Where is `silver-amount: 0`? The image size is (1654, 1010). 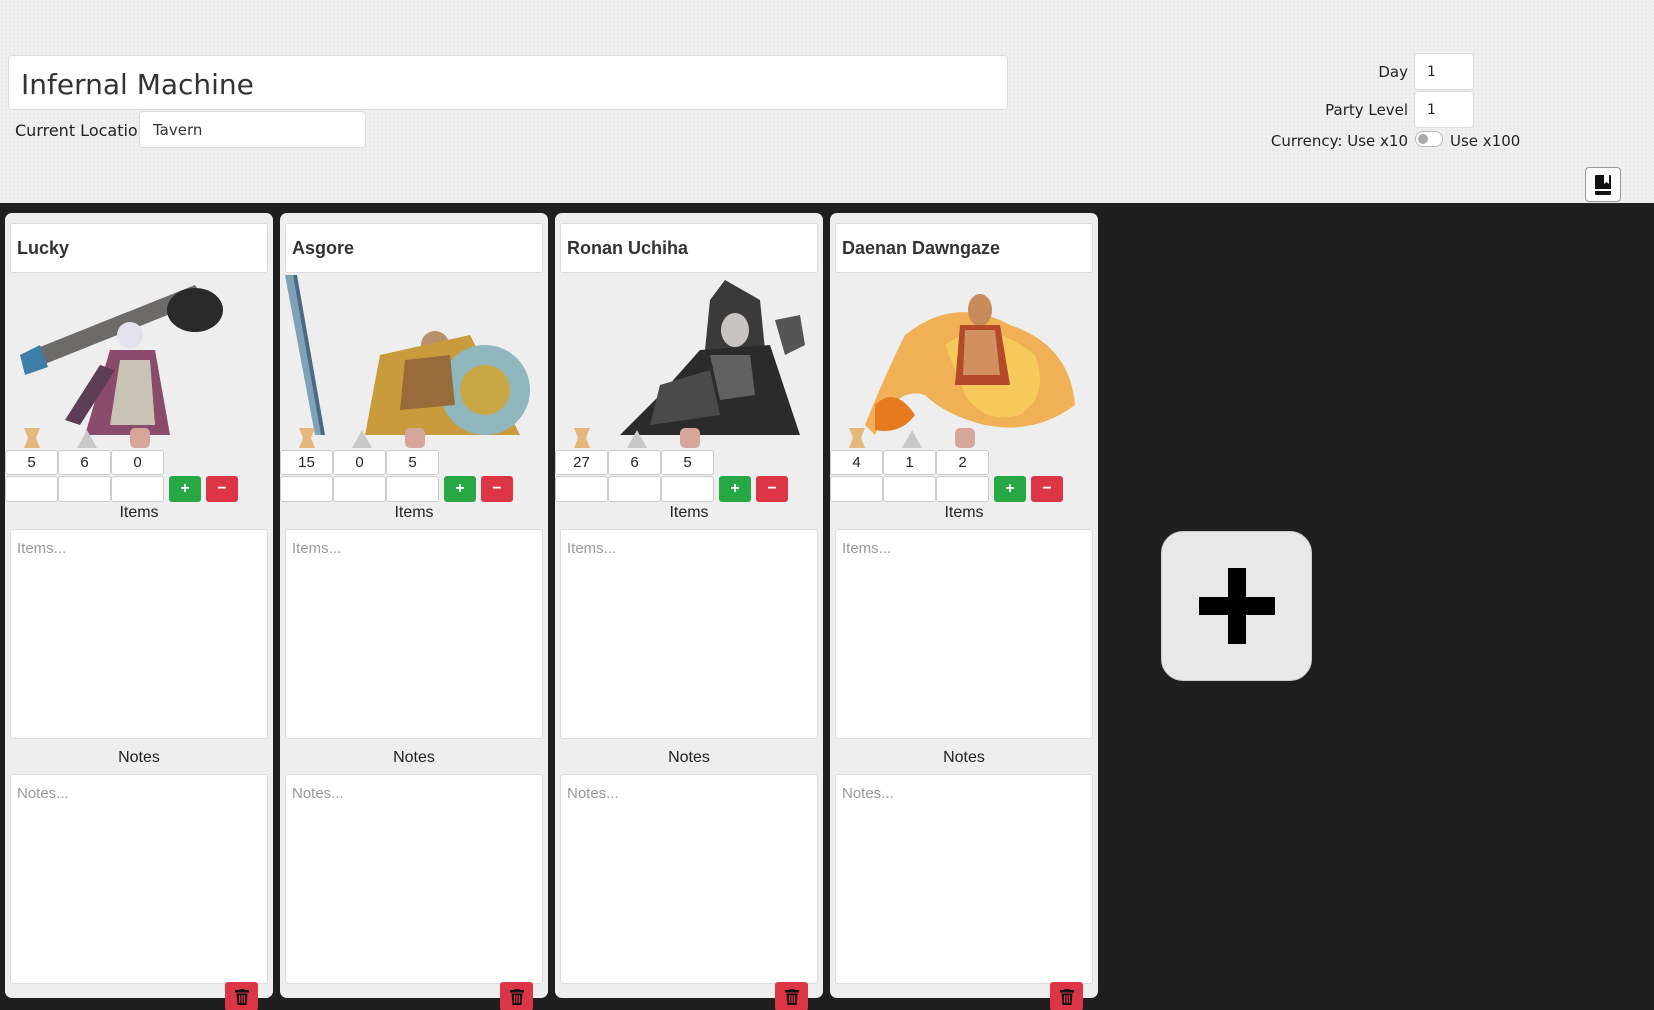 silver-amount: 0 is located at coordinates (359, 462).